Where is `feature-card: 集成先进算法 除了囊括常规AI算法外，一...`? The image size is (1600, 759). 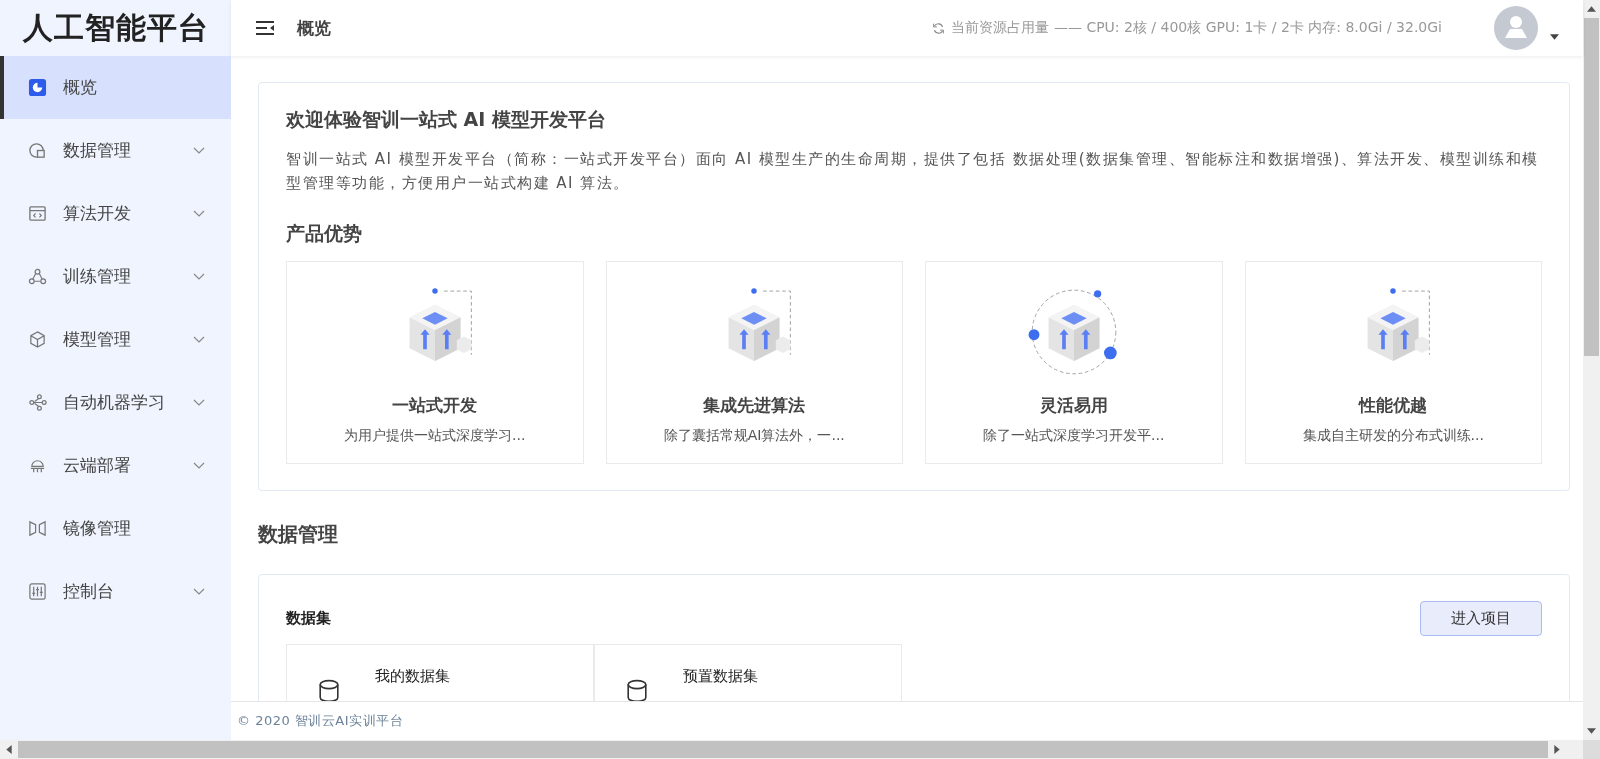
feature-card: 集成先进算法 除了囊括常规AI算法外，一... is located at coordinates (754, 362).